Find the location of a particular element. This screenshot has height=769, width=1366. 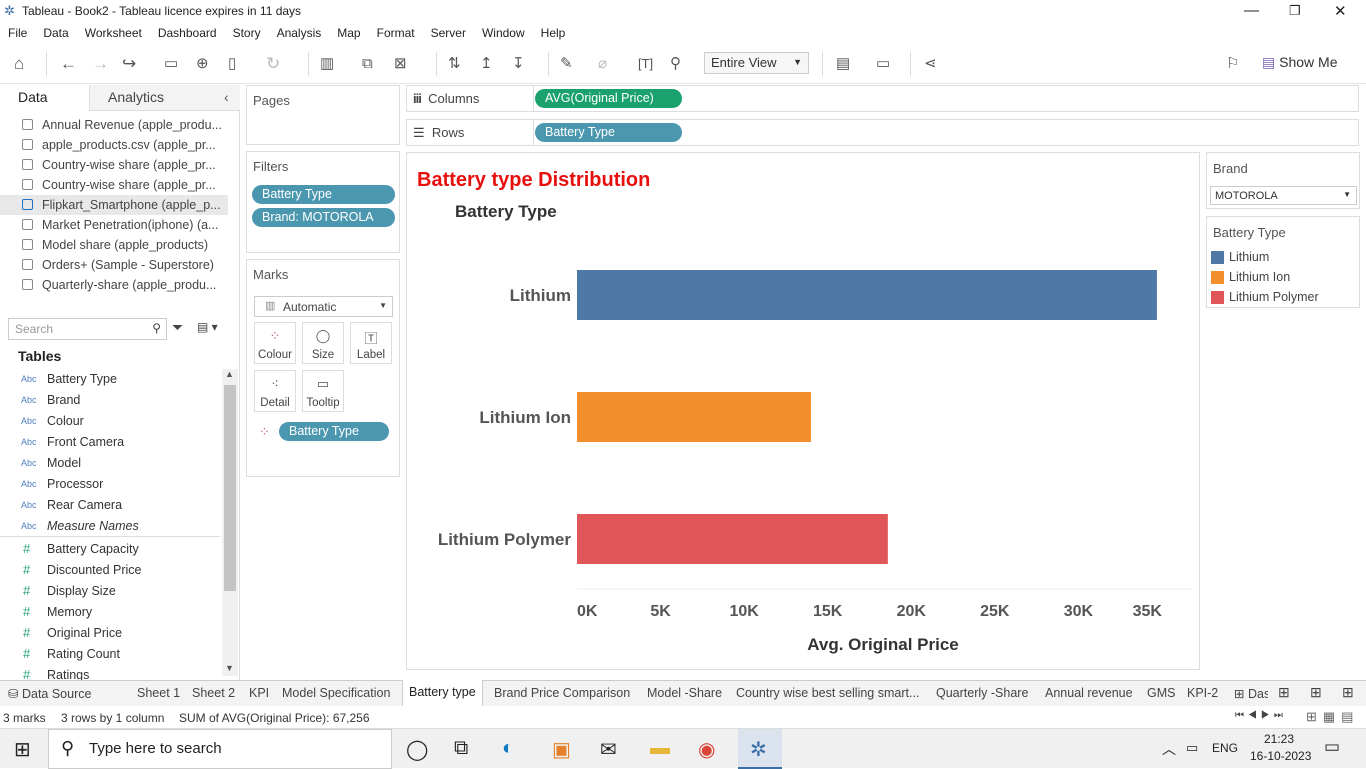

tab-sheet: Quarterly -Share is located at coordinates (982, 693).